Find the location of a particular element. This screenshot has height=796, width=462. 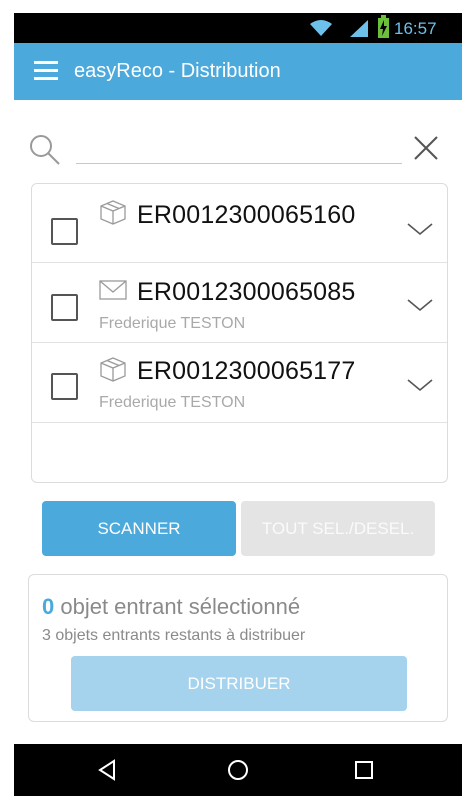

wifi-icon is located at coordinates (321, 28).